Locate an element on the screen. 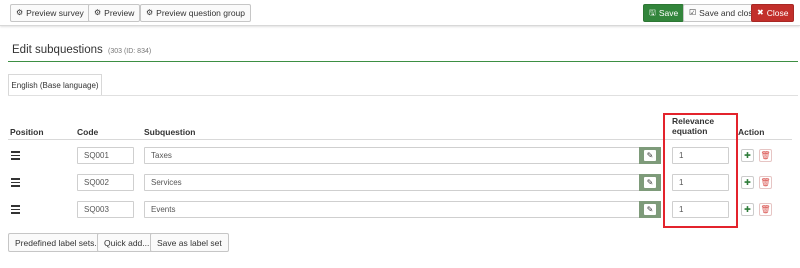 This screenshot has height=268, width=800. save-label: Save is located at coordinates (668, 13).